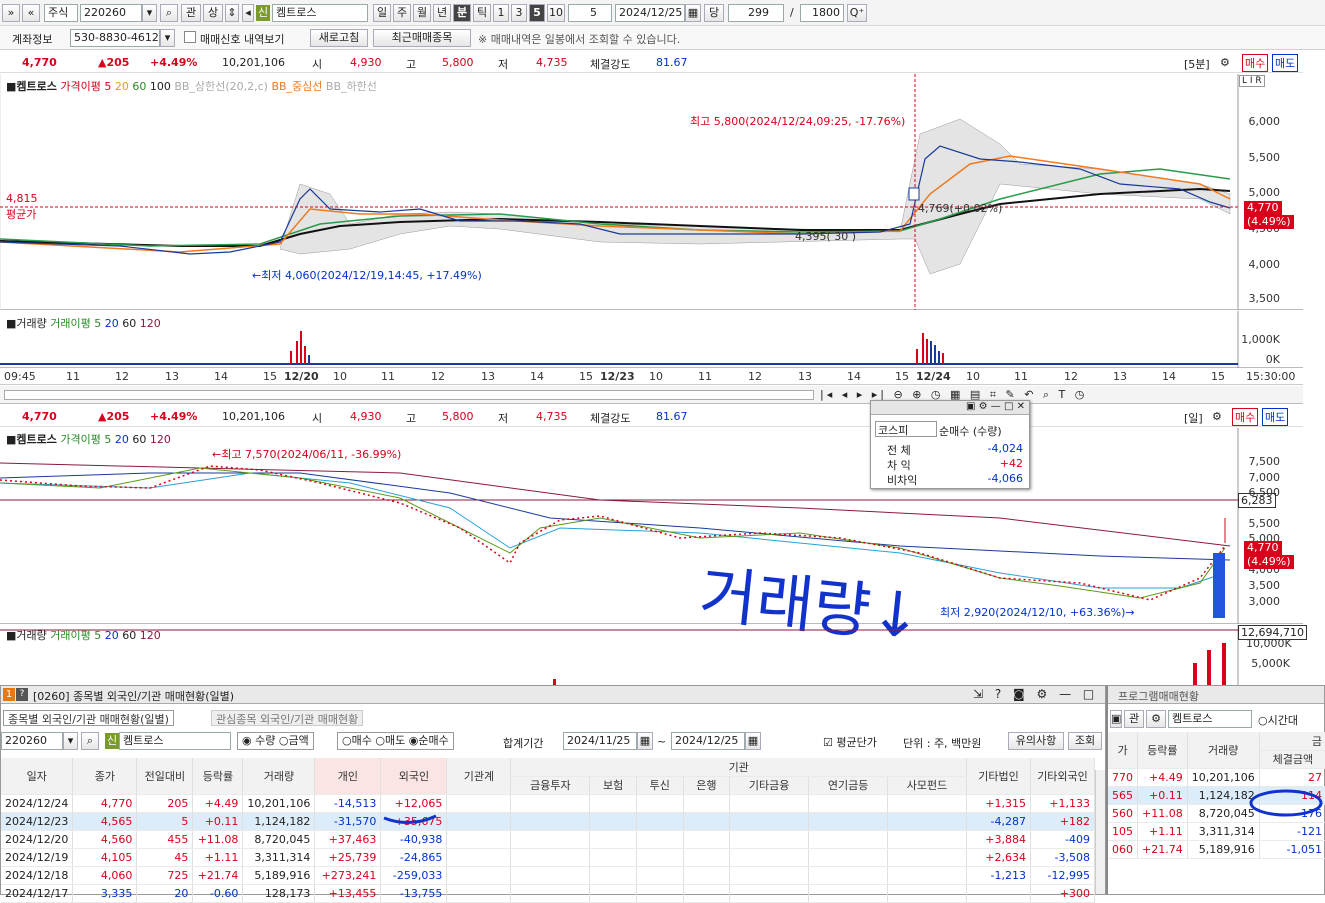 The height and width of the screenshot is (903, 1325). What do you see at coordinates (906, 429) in the screenshot?
I see `popup-market-select: 코스피` at bounding box center [906, 429].